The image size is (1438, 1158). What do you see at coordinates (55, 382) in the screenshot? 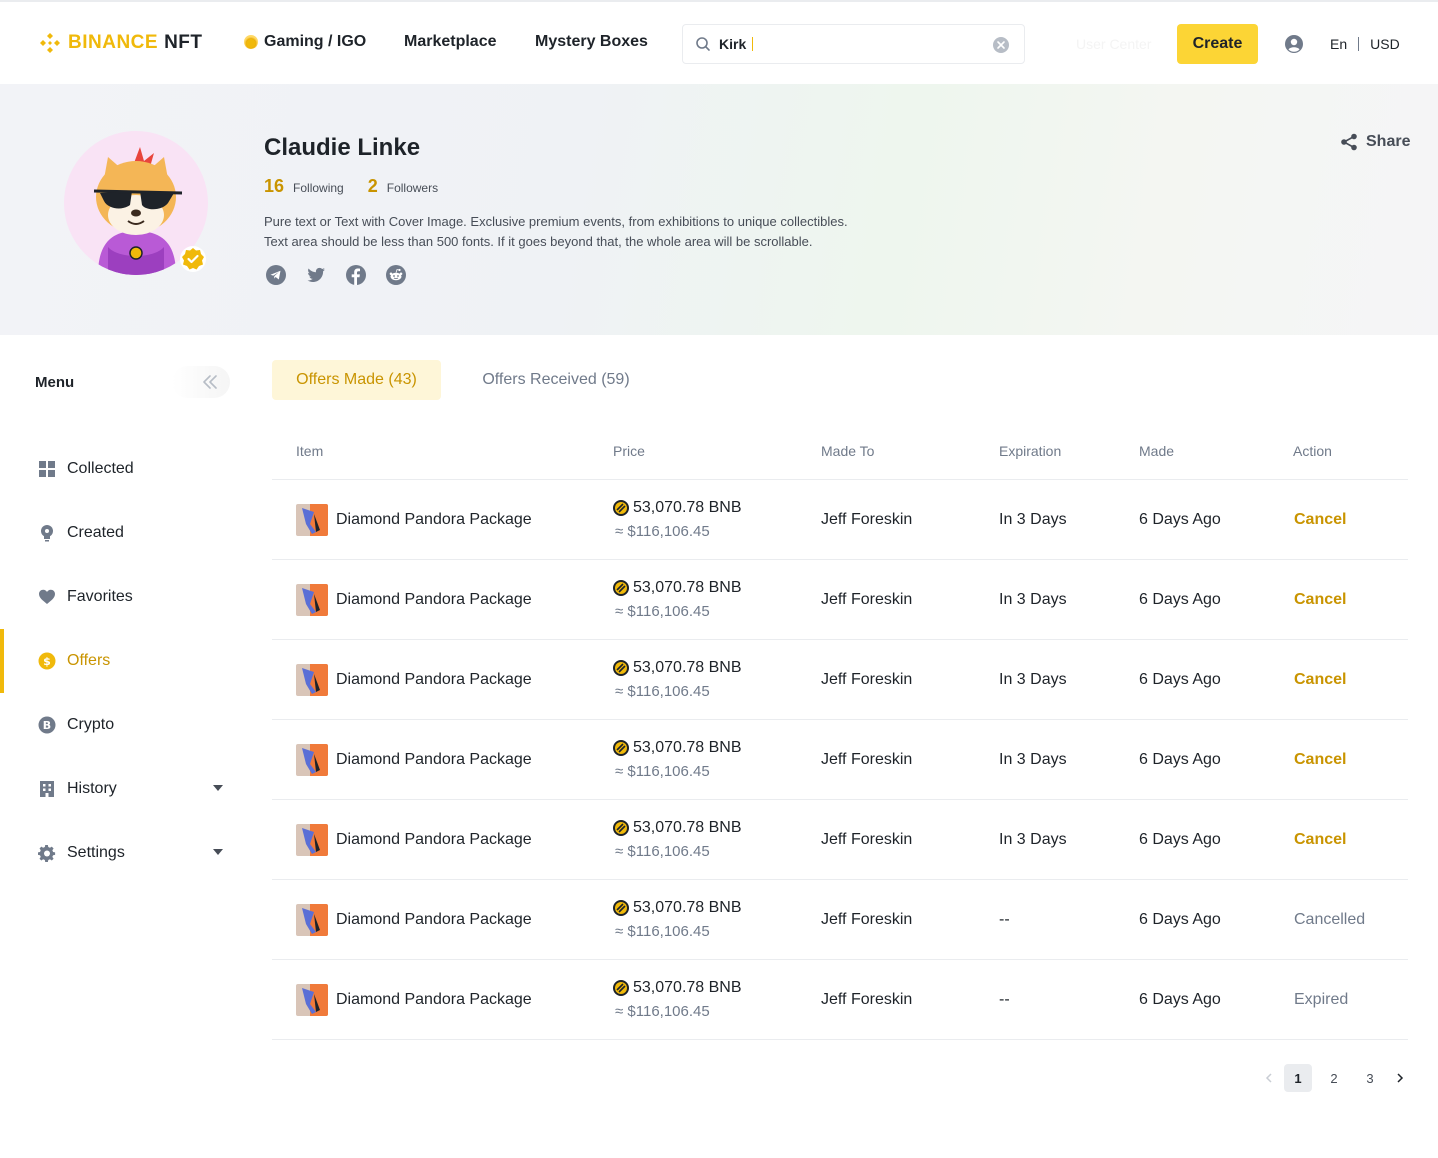
I see `menu-title: Menu` at bounding box center [55, 382].